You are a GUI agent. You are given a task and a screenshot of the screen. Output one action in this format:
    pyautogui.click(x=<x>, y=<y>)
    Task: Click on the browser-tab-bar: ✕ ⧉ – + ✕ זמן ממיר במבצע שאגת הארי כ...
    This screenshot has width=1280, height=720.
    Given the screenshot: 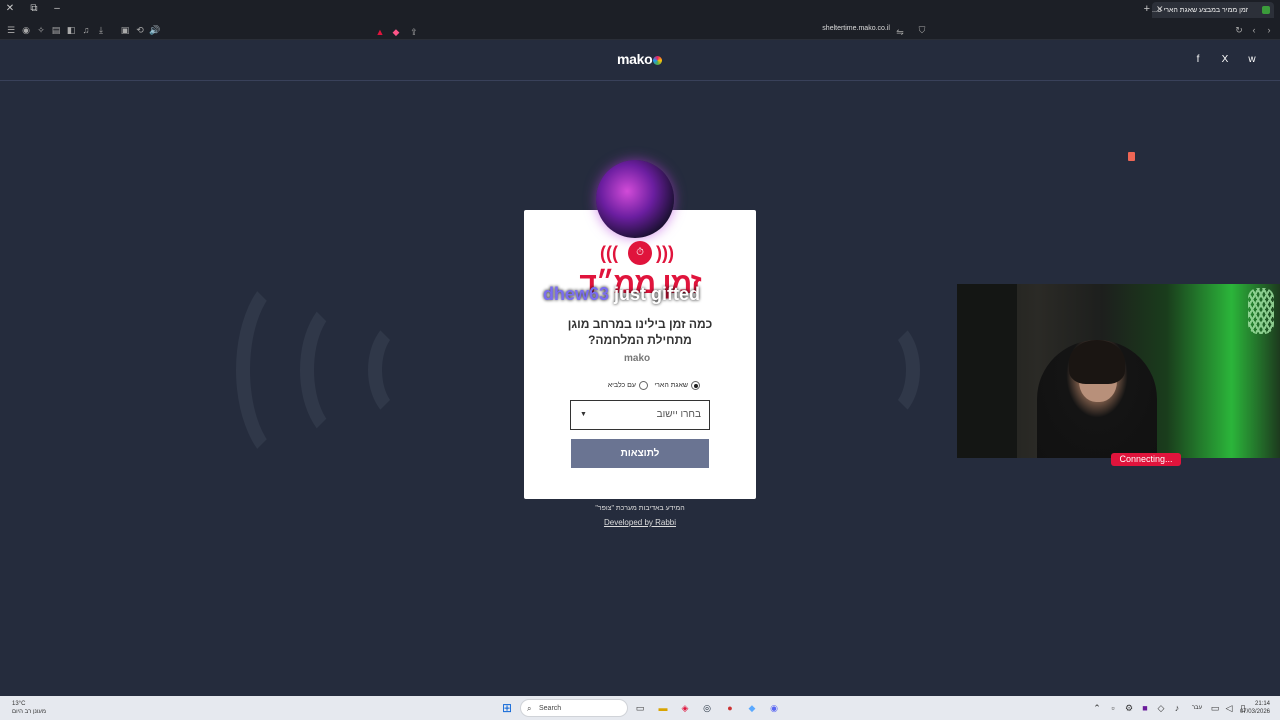 What is the action you would take?
    pyautogui.click(x=640, y=10)
    